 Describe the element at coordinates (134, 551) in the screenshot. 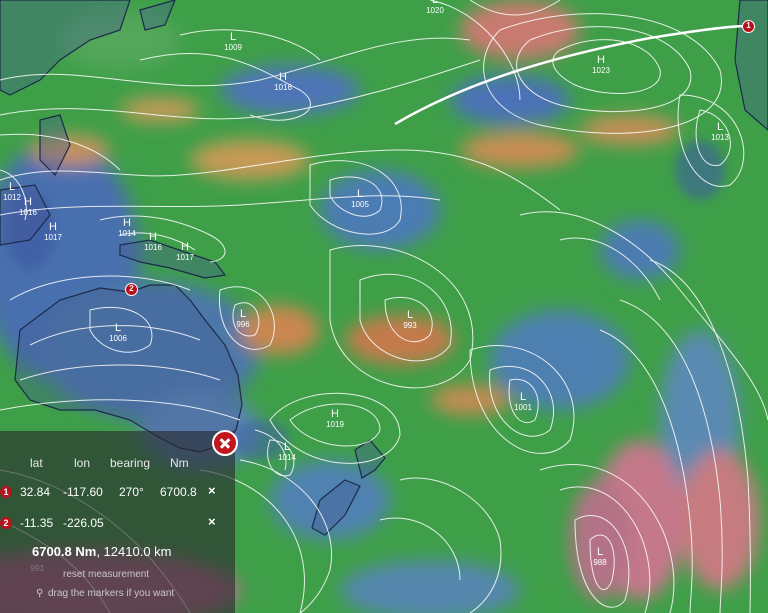

I see `total-km: , 12410.0 km` at that location.